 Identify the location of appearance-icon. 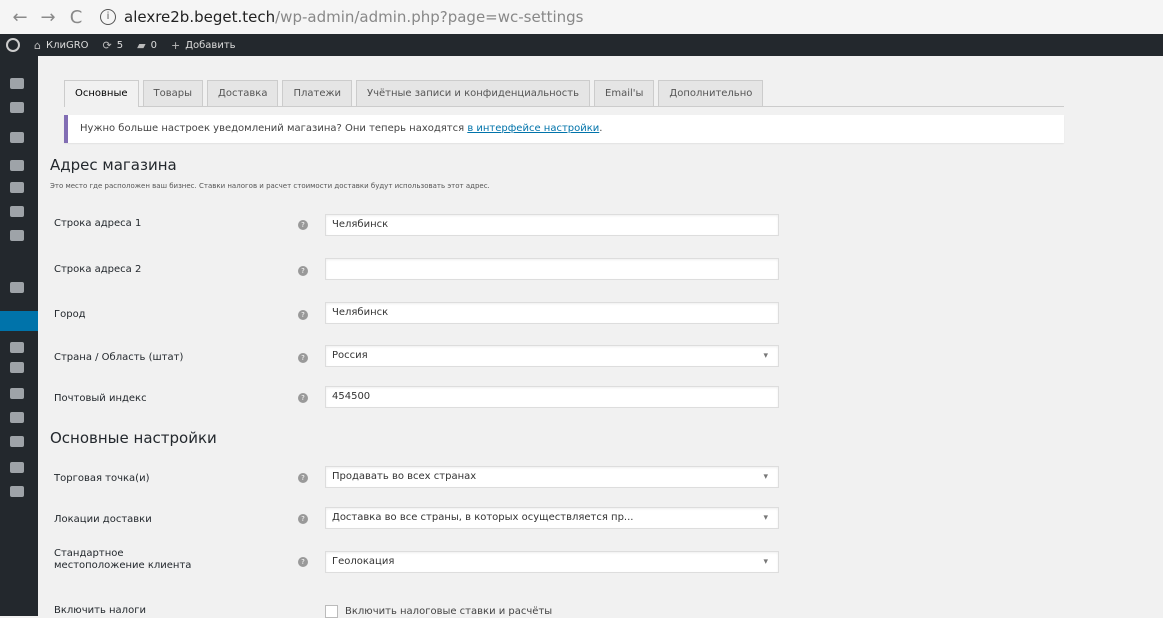
(17, 367).